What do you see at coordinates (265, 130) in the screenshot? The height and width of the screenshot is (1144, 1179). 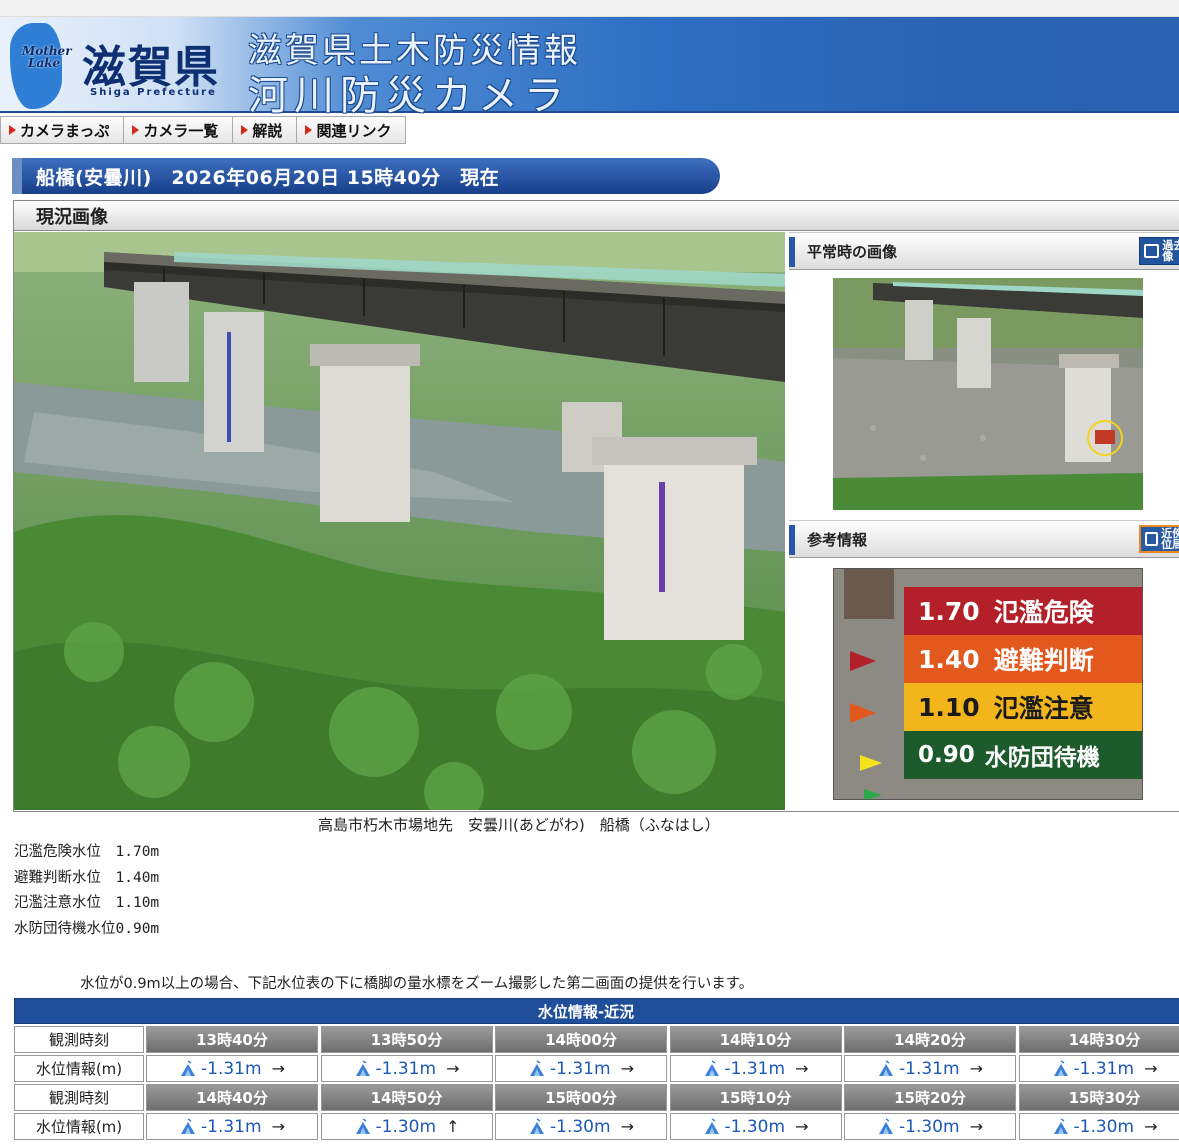 I see `nav-explanation: 解説` at bounding box center [265, 130].